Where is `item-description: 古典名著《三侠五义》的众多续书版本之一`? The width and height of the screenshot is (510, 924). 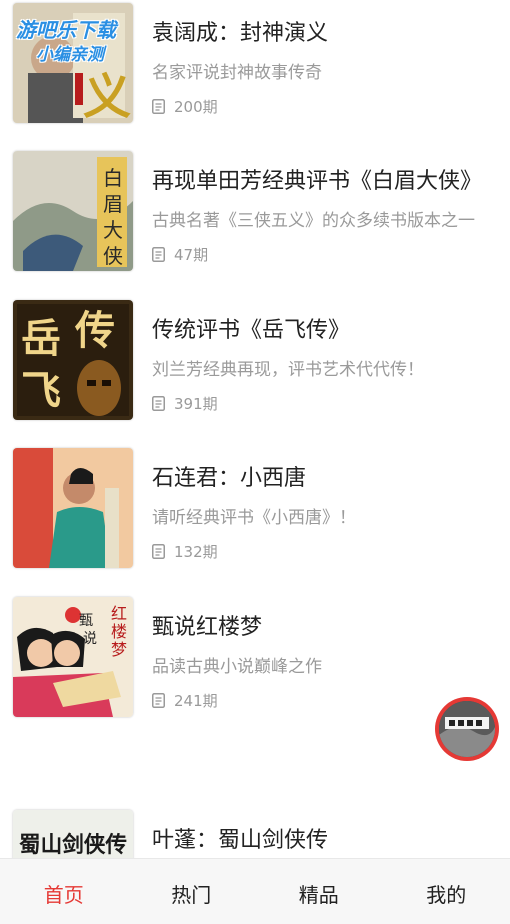 item-description: 古典名著《三侠五义》的众多续书版本之一 is located at coordinates (313, 221).